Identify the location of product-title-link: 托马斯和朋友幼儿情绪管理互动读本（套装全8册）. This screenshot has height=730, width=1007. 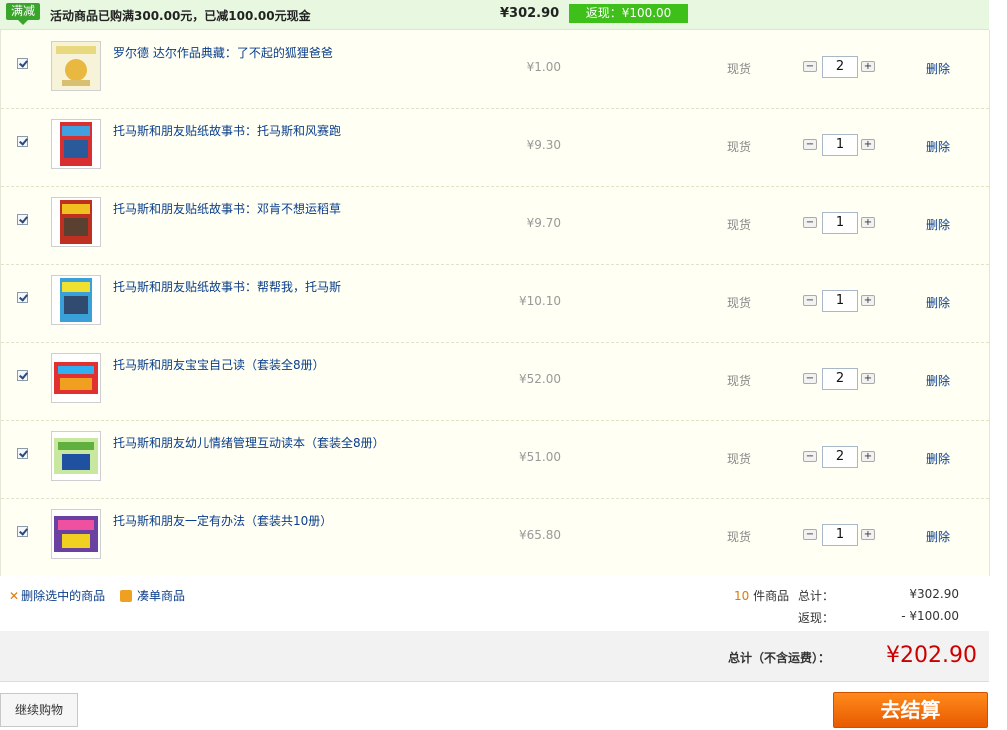
(249, 442).